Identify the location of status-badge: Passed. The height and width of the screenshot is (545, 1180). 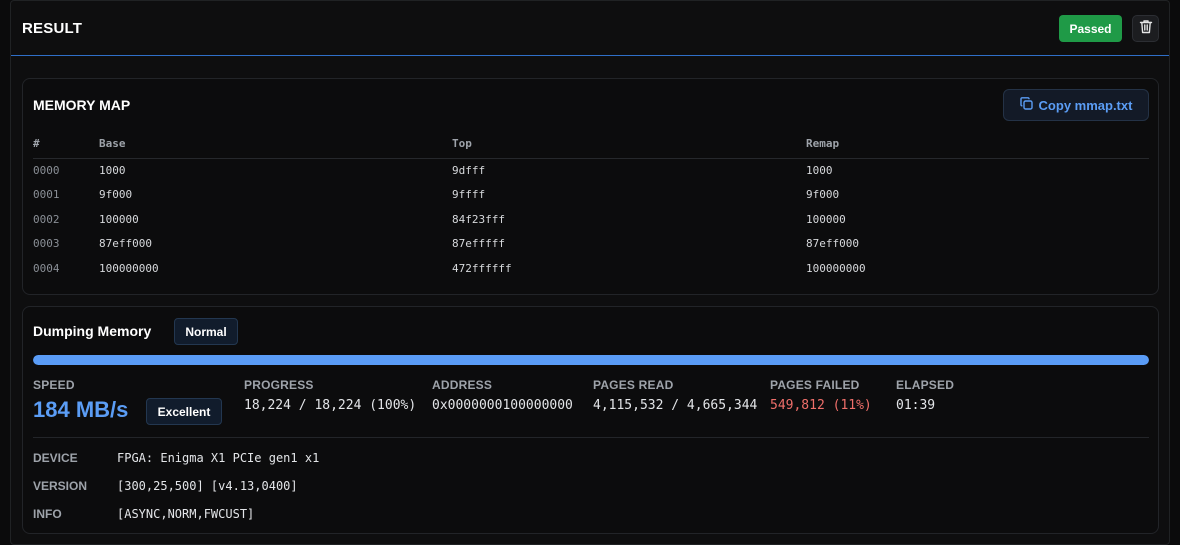
(1090, 28).